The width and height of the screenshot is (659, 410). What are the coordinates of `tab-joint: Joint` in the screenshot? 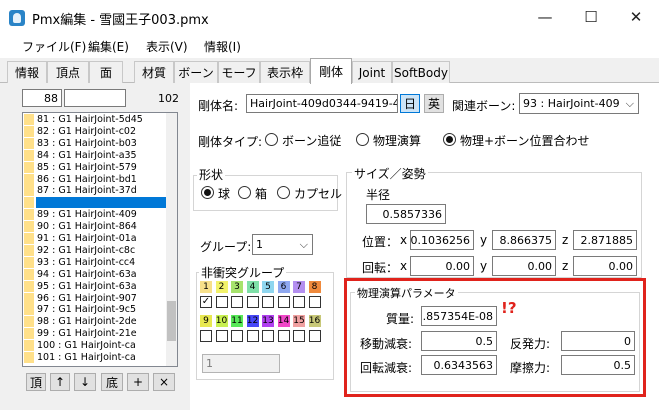 It's located at (372, 72).